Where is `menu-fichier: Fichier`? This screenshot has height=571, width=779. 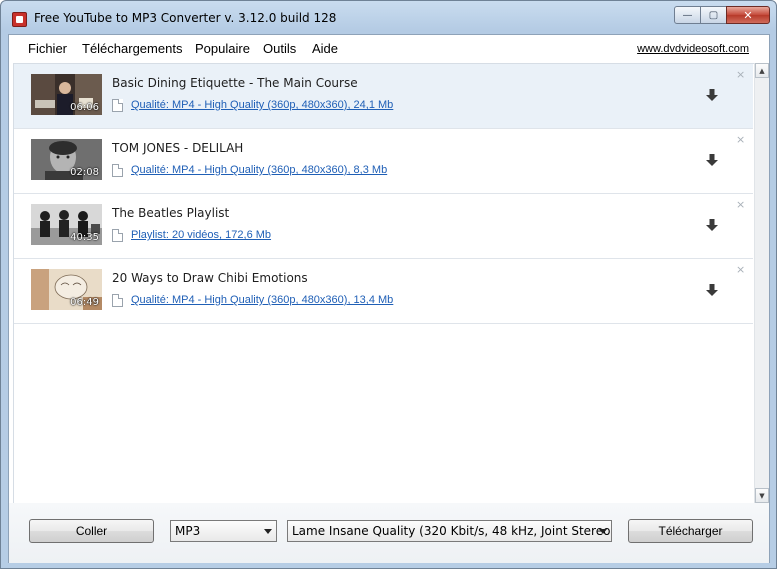 menu-fichier: Fichier is located at coordinates (47, 48).